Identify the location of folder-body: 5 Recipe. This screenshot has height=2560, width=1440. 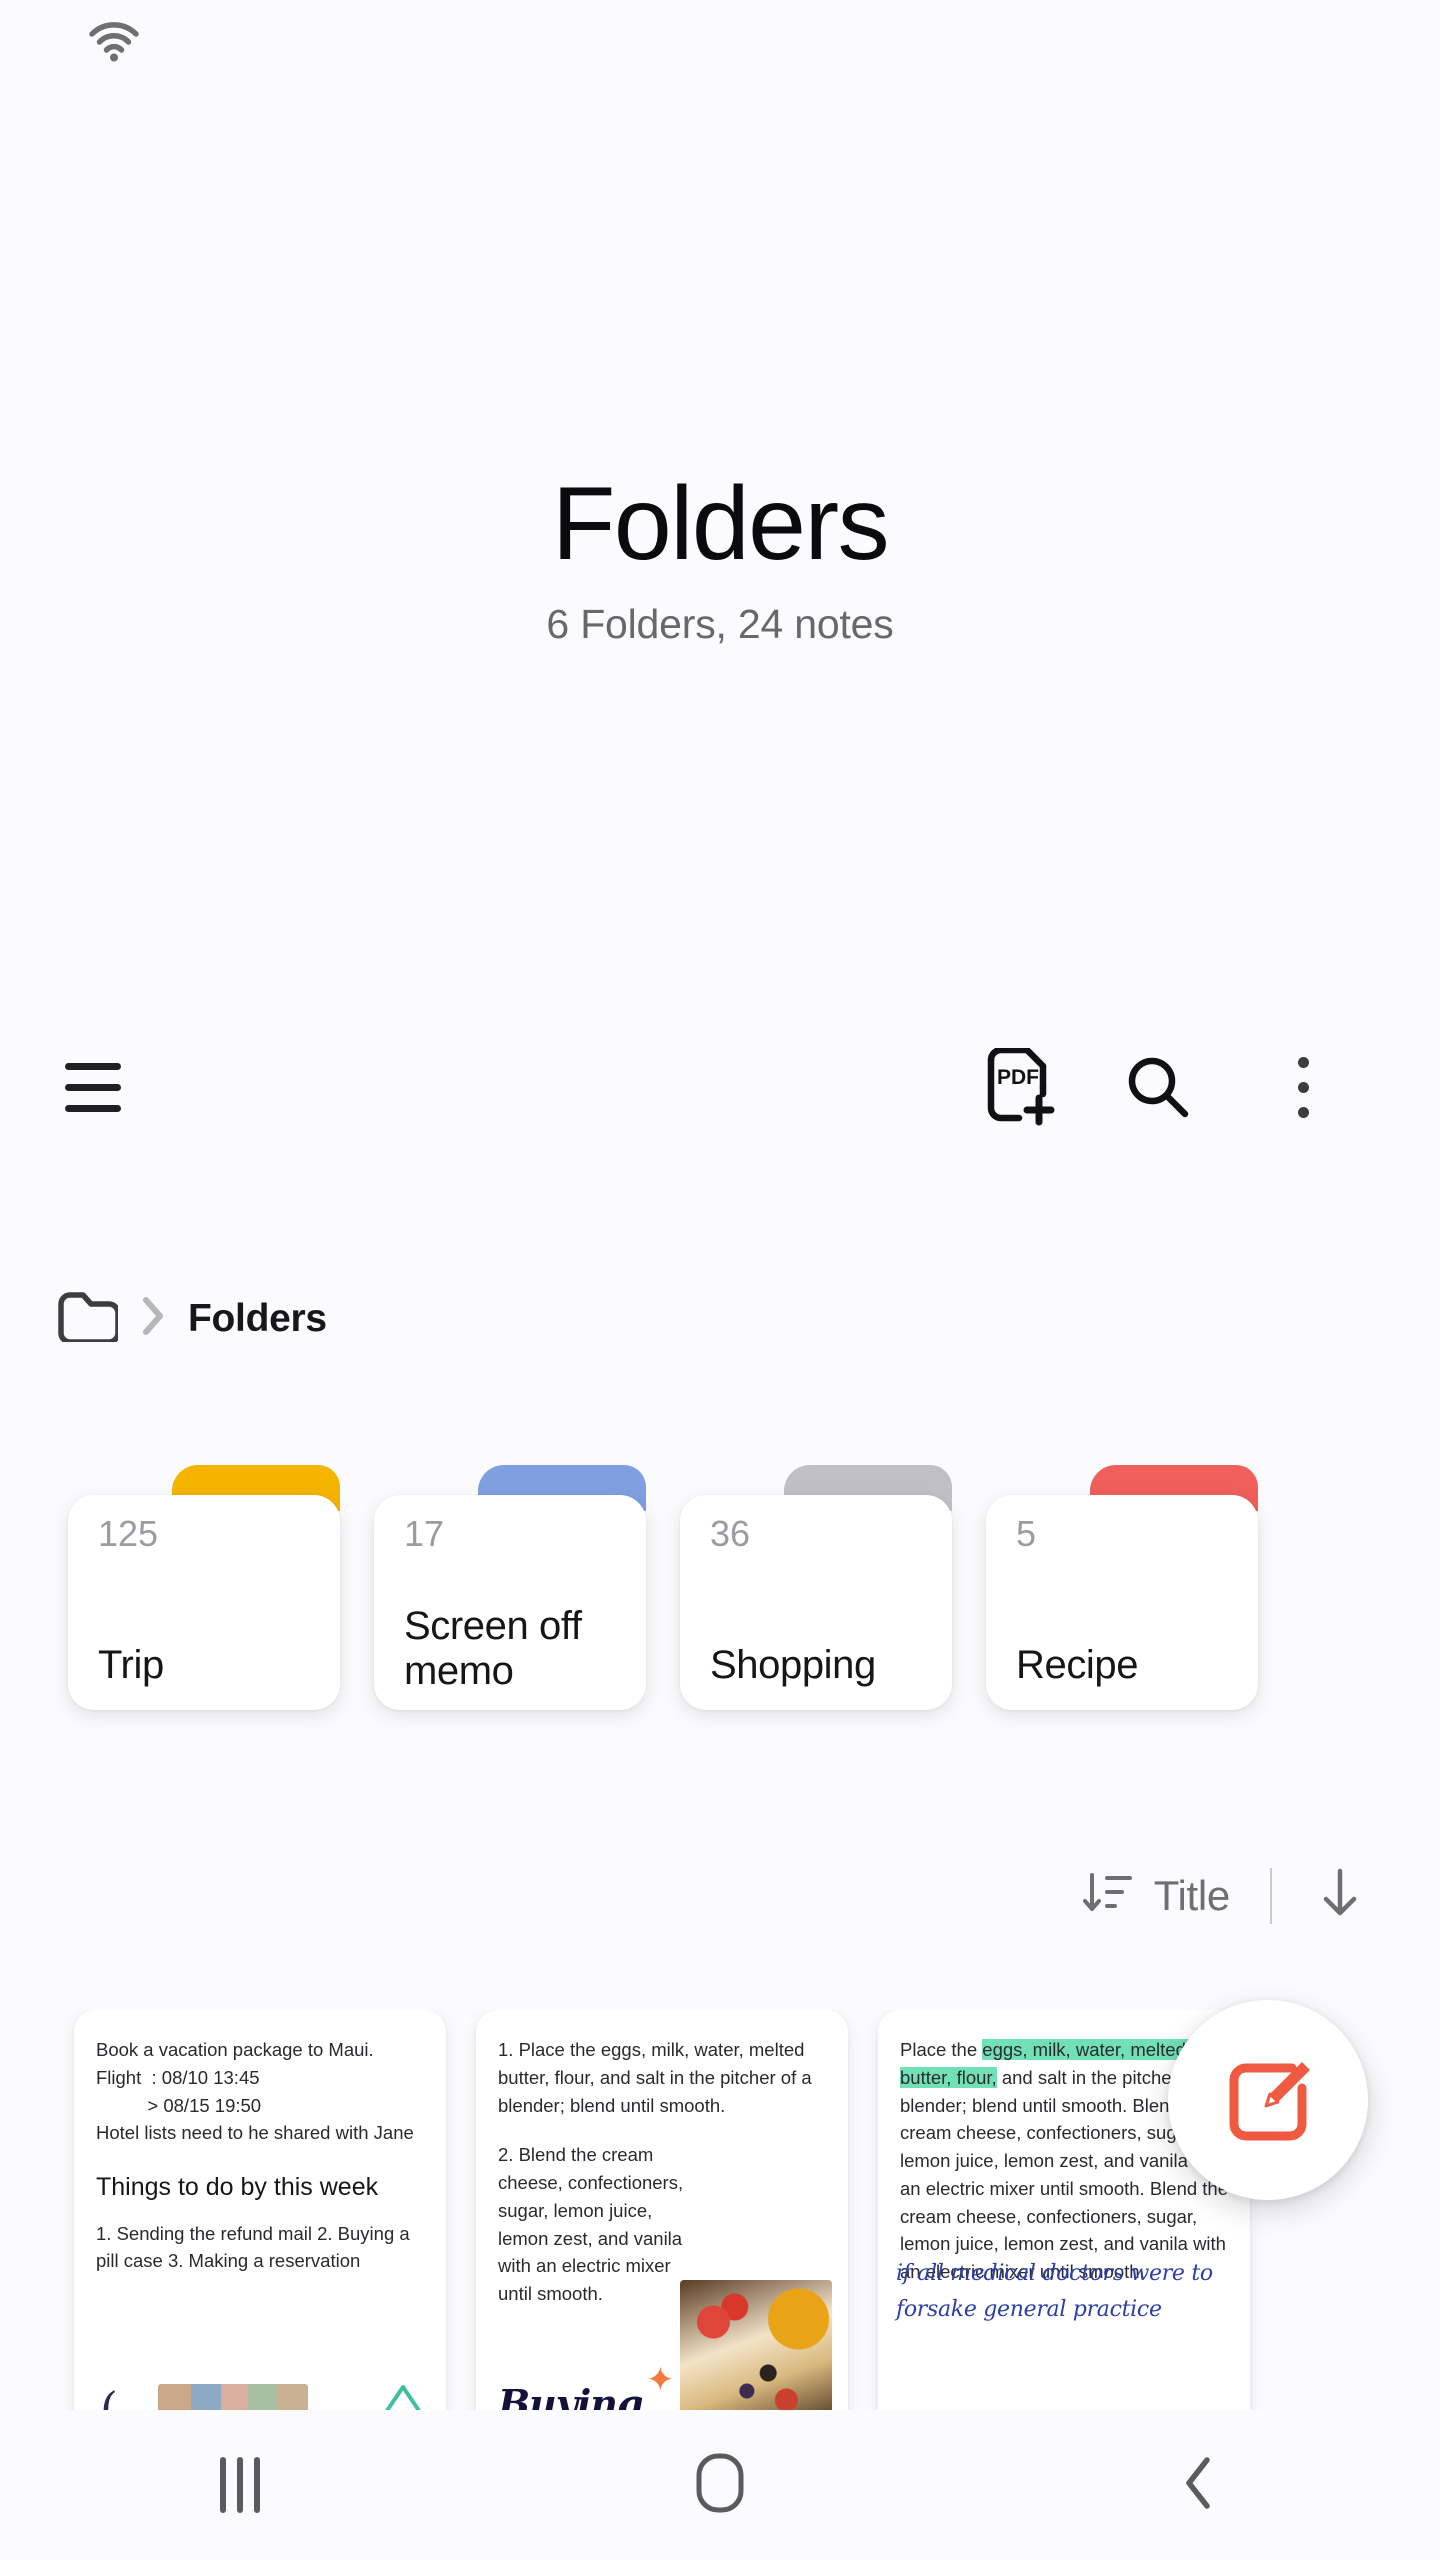
(1122, 1602).